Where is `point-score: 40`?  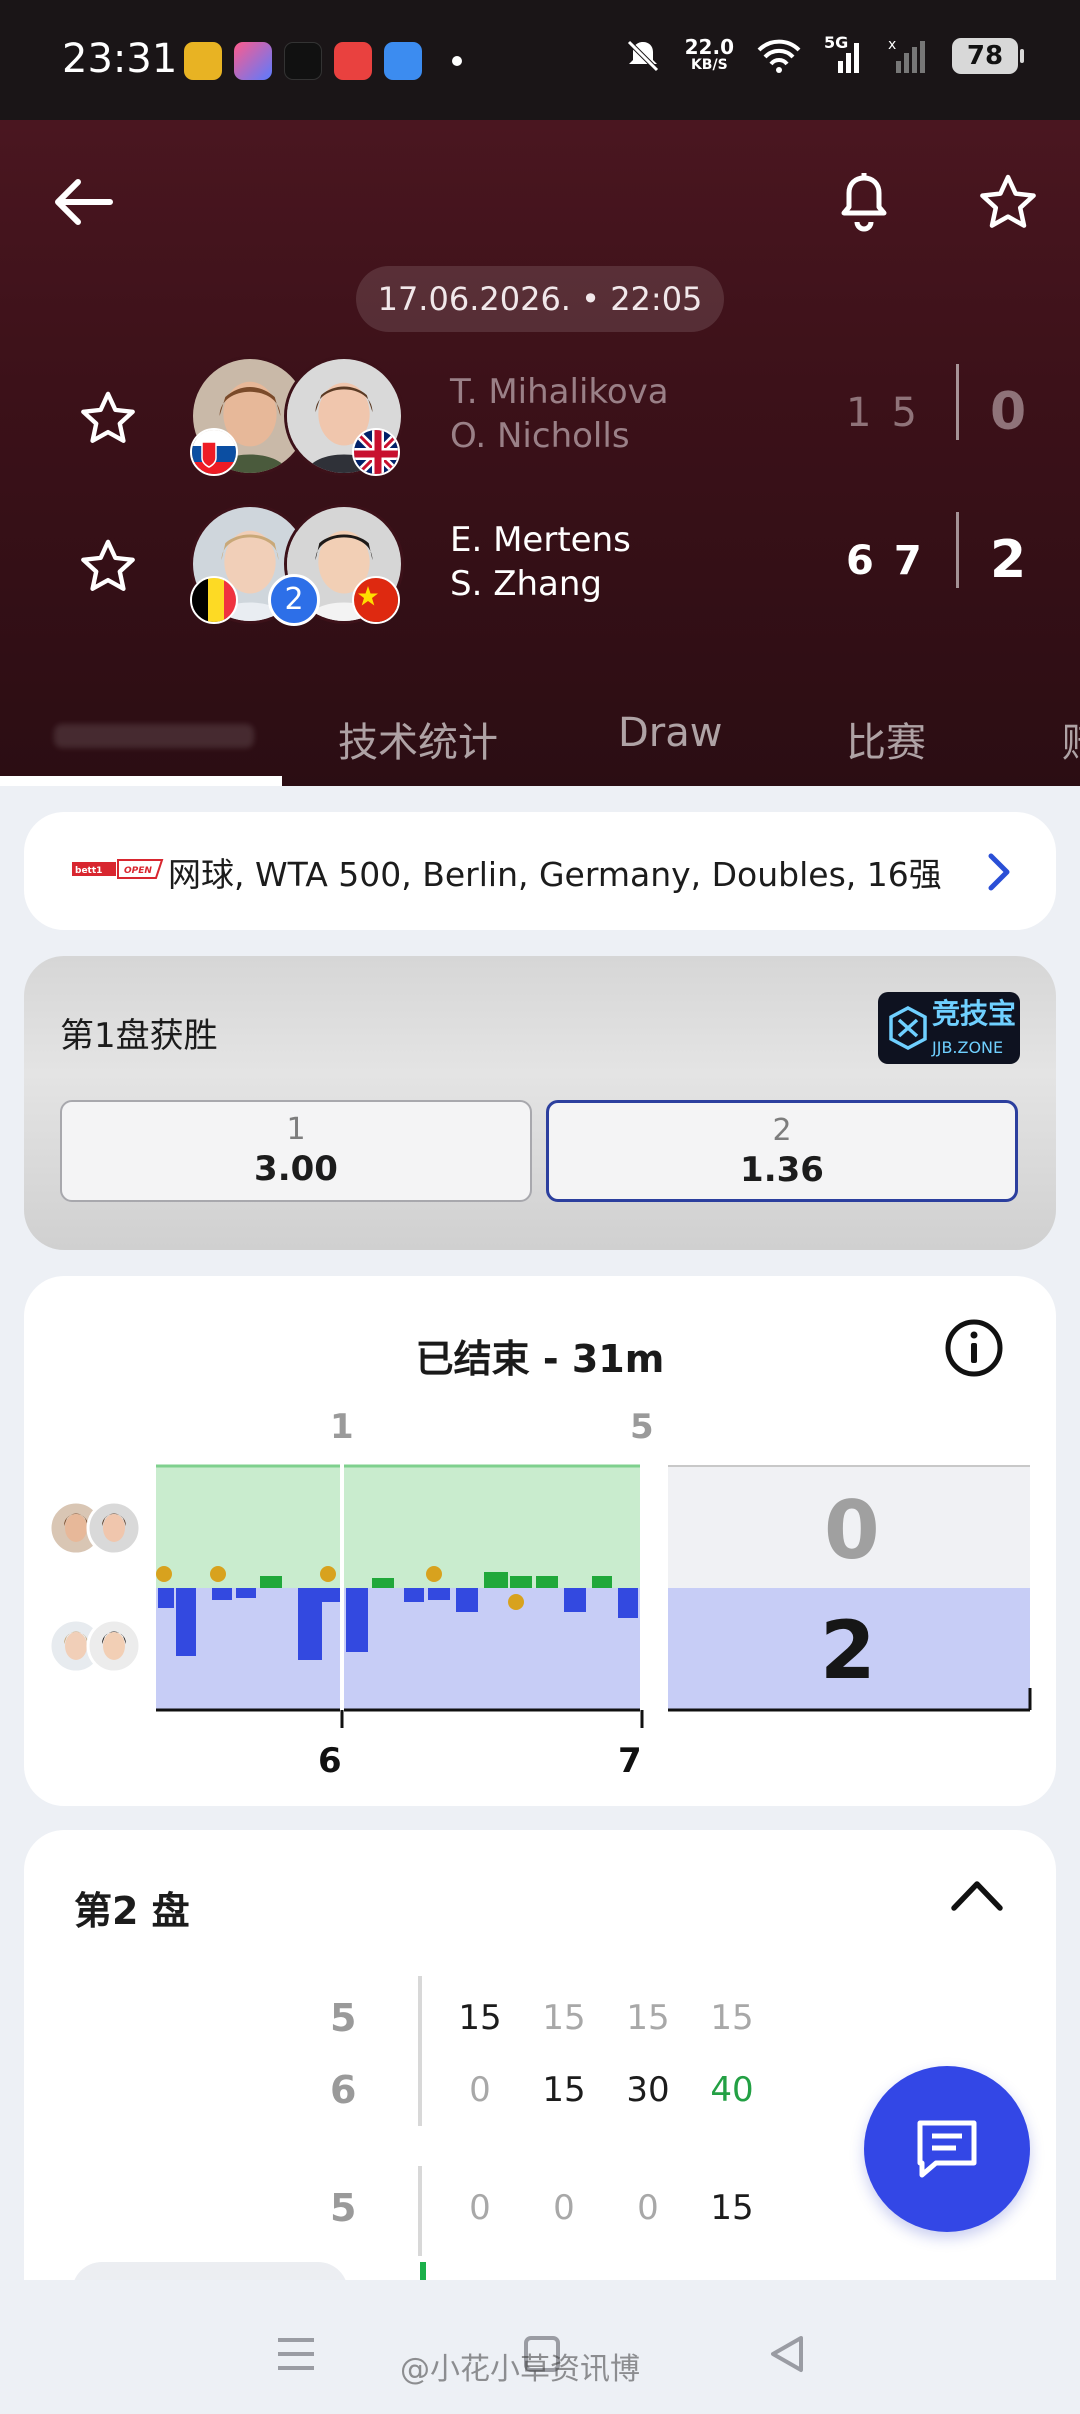 point-score: 40 is located at coordinates (732, 2090).